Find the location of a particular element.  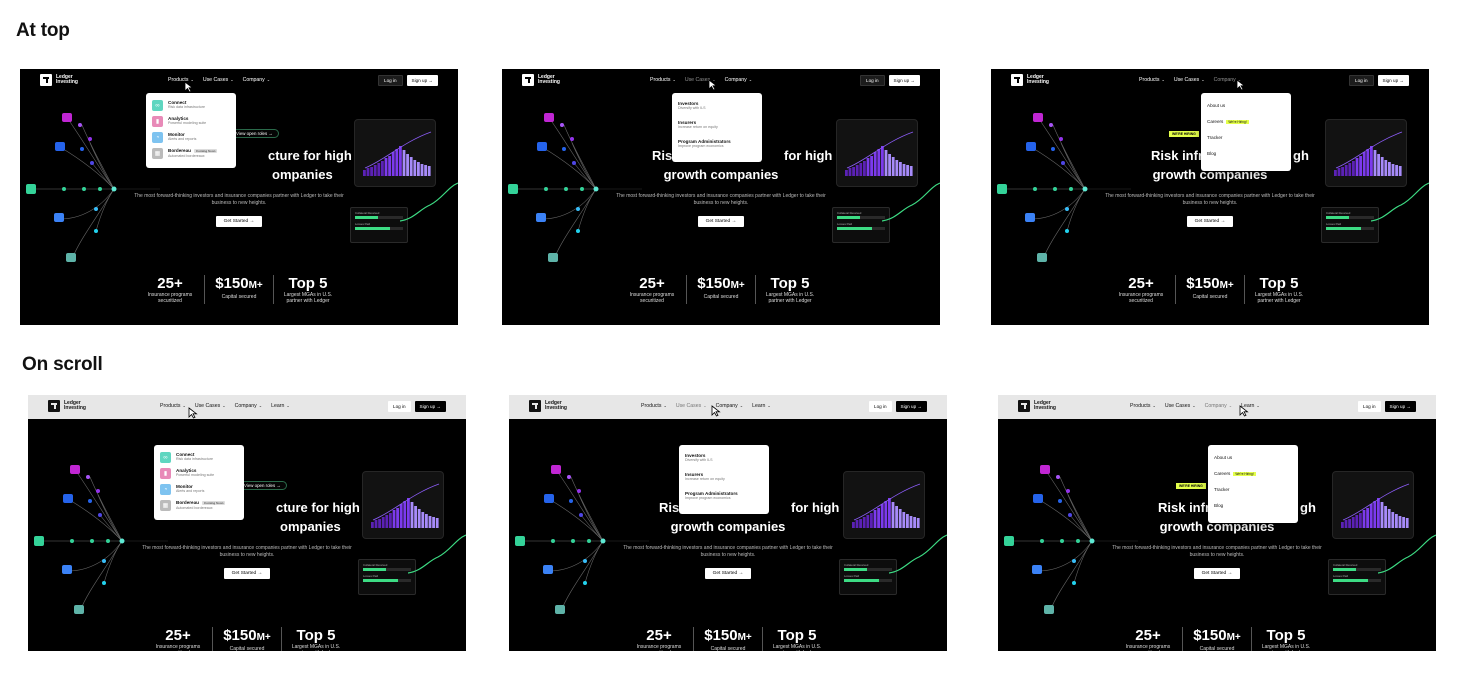

stat-value: 25+ is located at coordinates (170, 283).